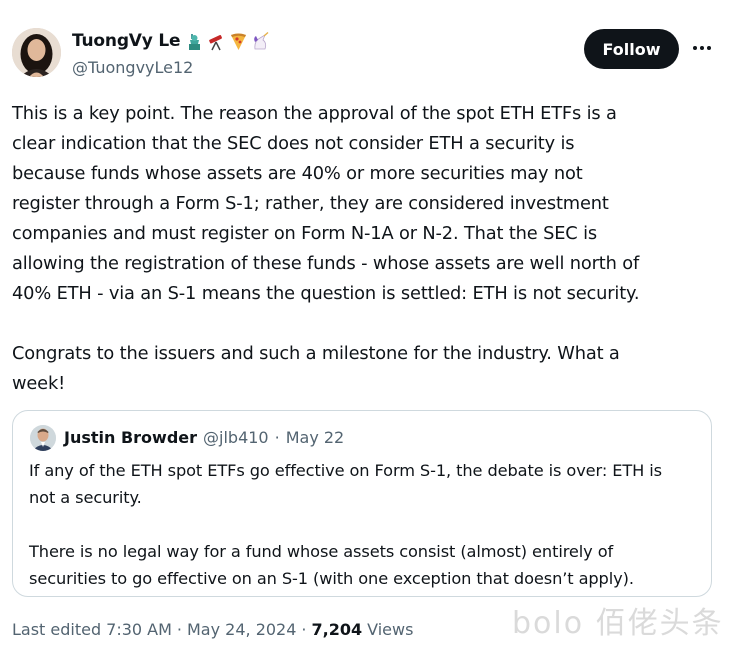 The image size is (734, 667). What do you see at coordinates (39, 383) in the screenshot?
I see `tweet-line: week!` at bounding box center [39, 383].